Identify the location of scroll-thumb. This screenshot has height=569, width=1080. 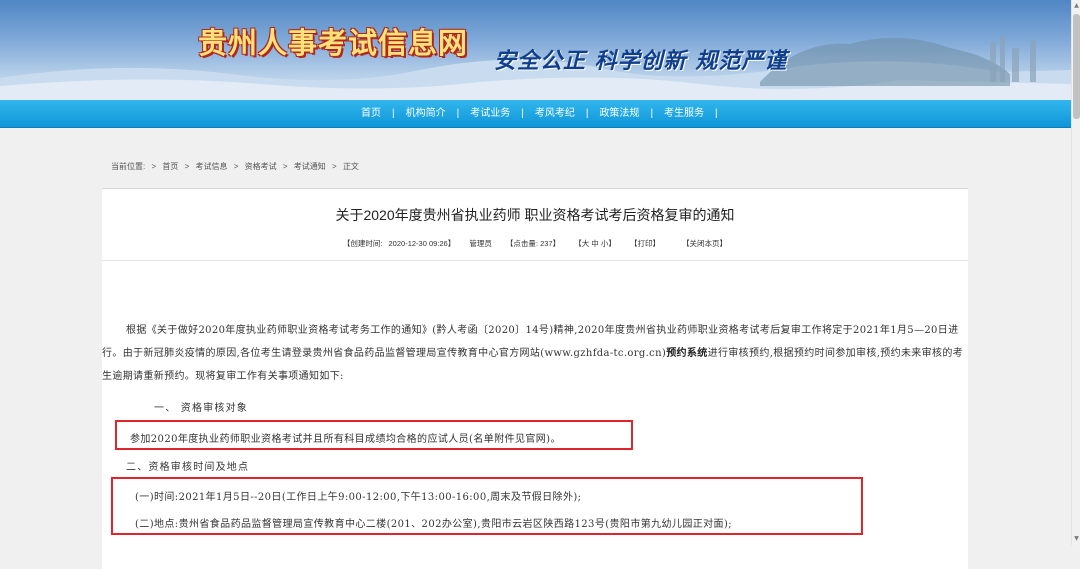
(1076, 66).